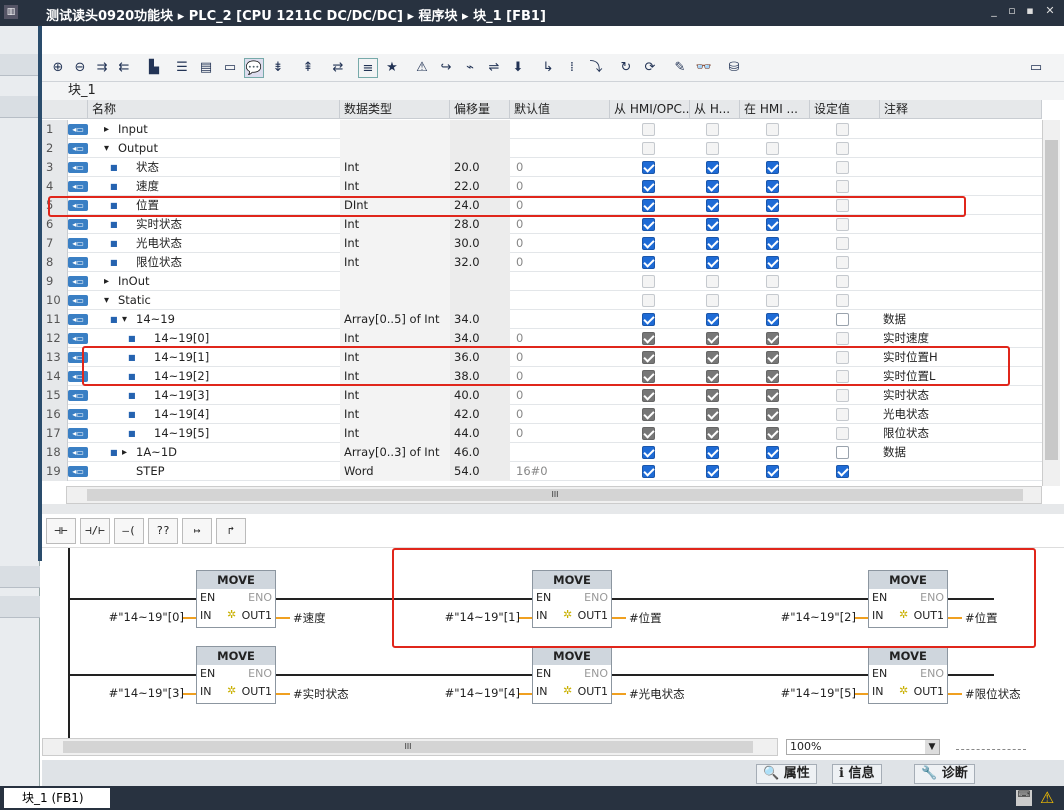  Describe the element at coordinates (247, 395) in the screenshot. I see `variable-name: 14~19[3]` at that location.